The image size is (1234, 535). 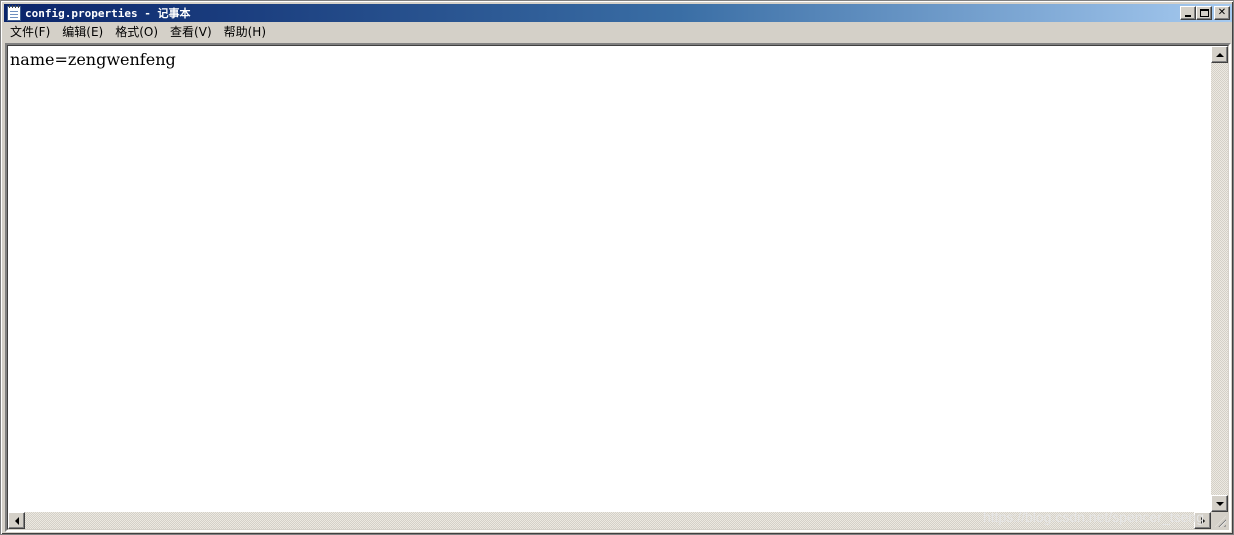 What do you see at coordinates (14, 12) in the screenshot?
I see `notepad-icon` at bounding box center [14, 12].